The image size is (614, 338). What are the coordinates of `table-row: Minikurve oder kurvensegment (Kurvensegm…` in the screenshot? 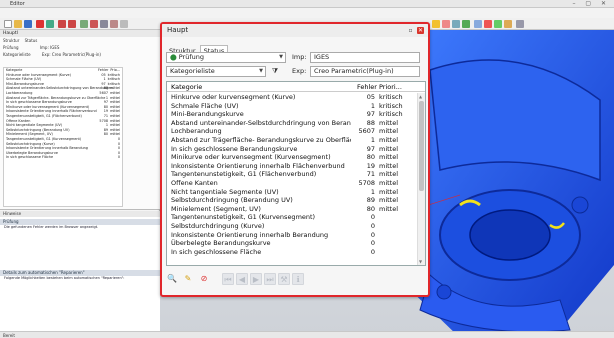 It's located at (292, 157).